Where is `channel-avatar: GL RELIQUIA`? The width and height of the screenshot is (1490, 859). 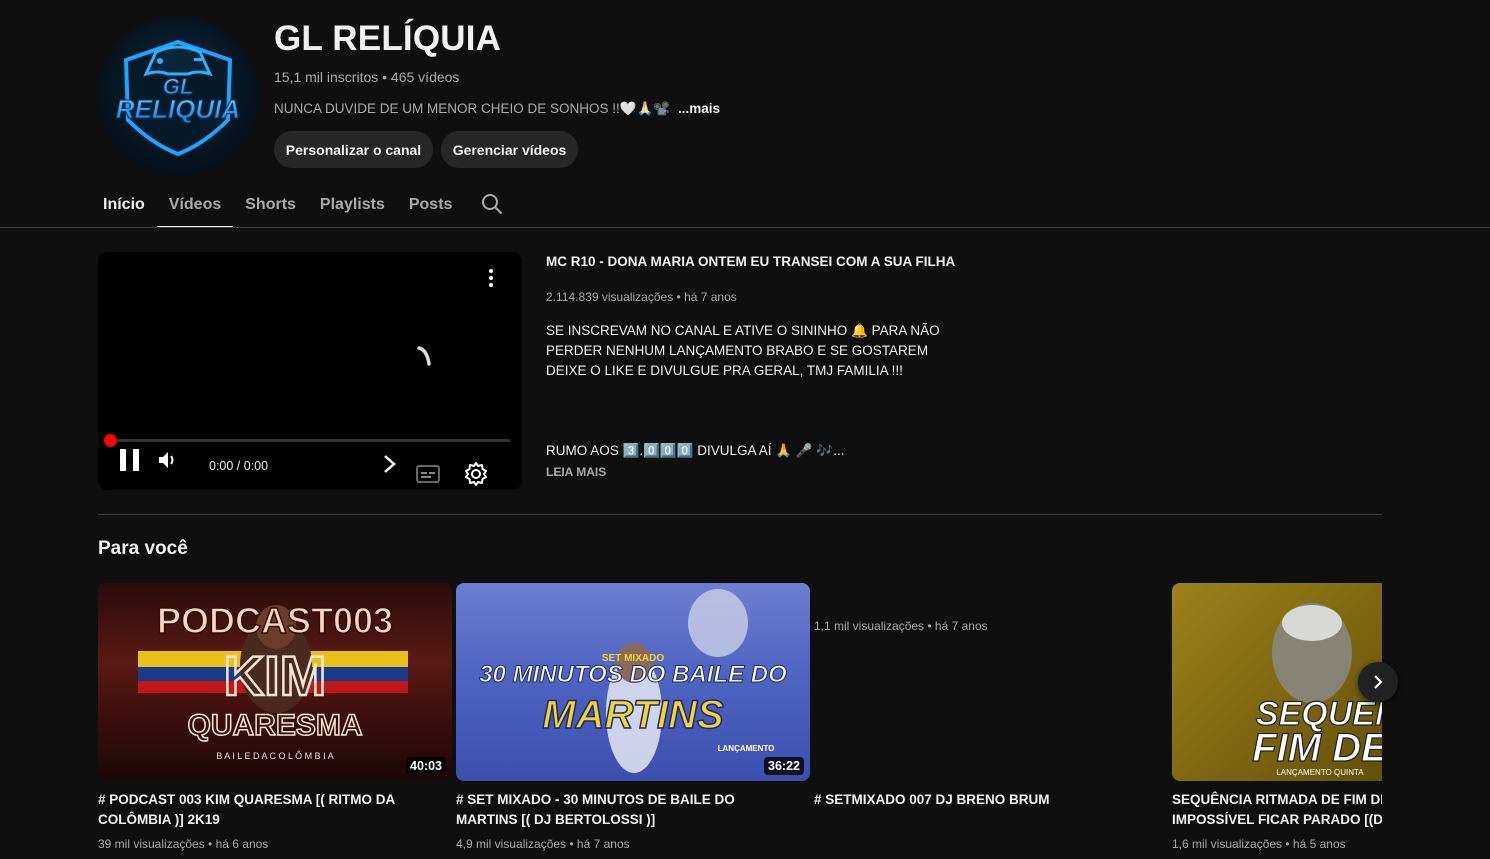
channel-avatar: GL RELIQUIA is located at coordinates (178, 96).